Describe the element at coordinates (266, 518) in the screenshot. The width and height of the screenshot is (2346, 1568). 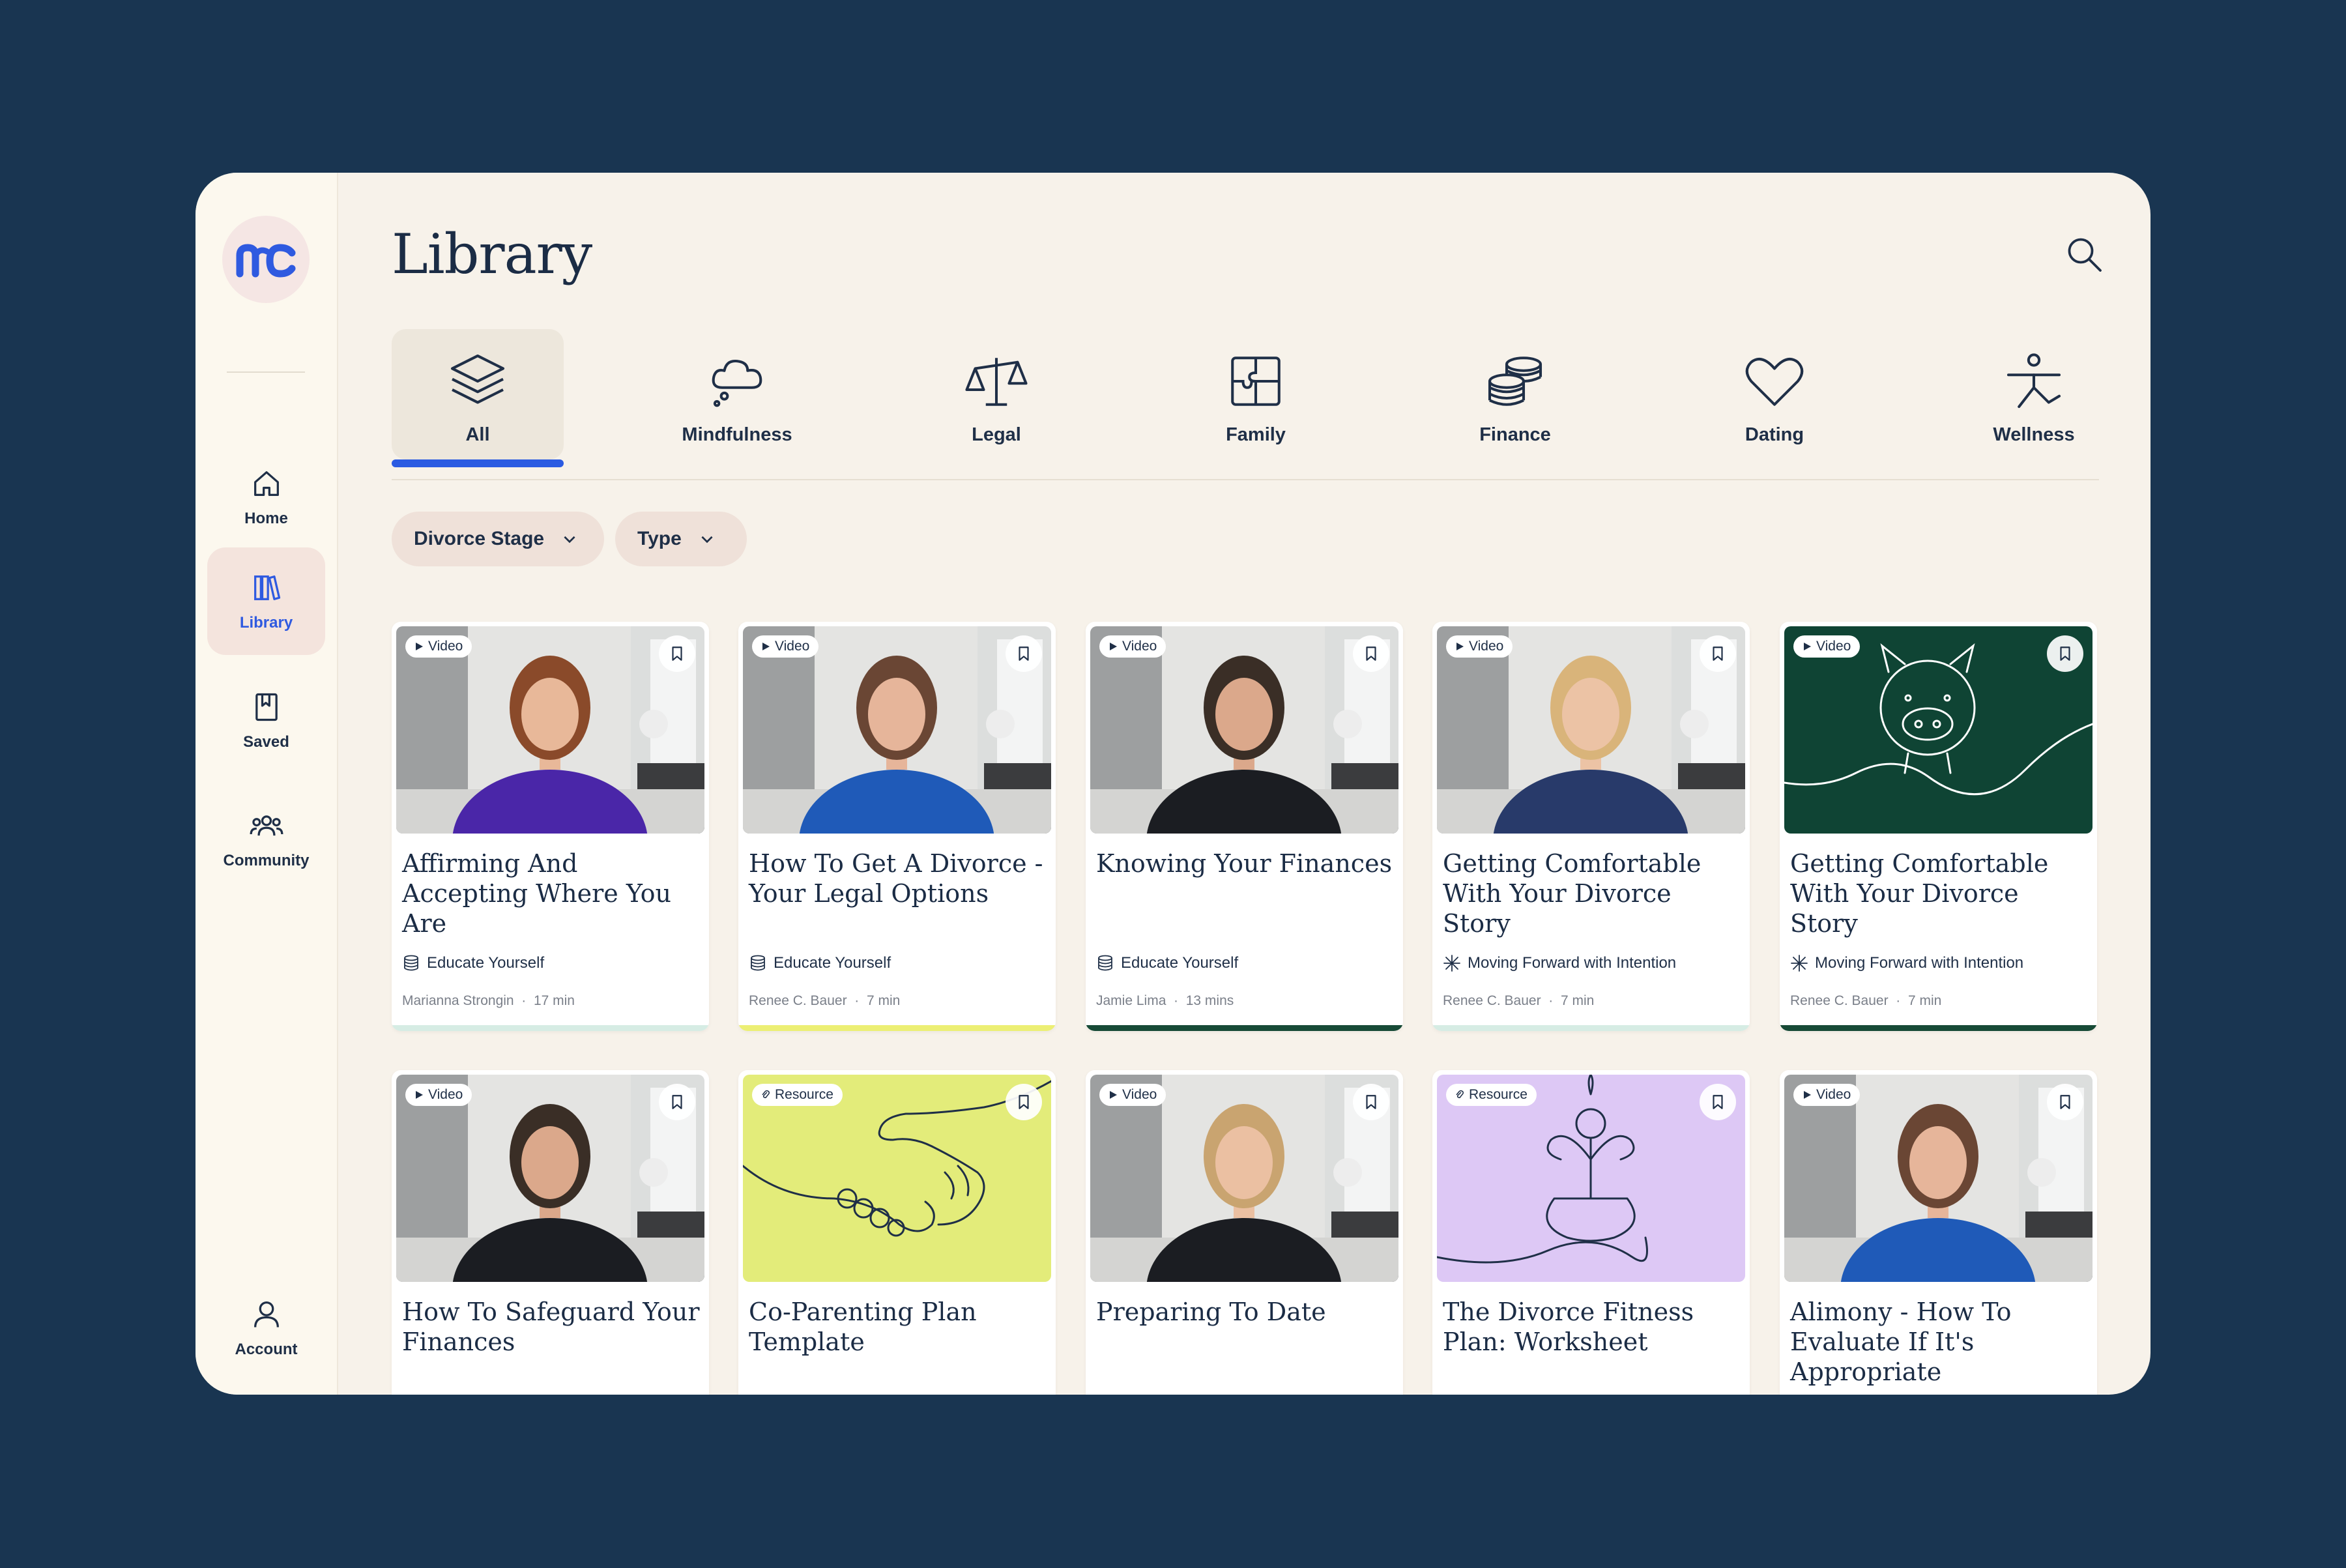
I see `sidebar-item-label: Home` at that location.